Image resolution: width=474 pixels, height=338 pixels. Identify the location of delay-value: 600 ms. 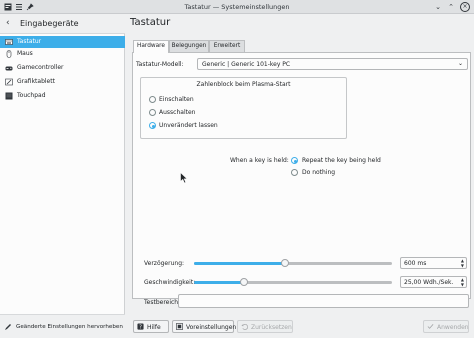
(415, 263).